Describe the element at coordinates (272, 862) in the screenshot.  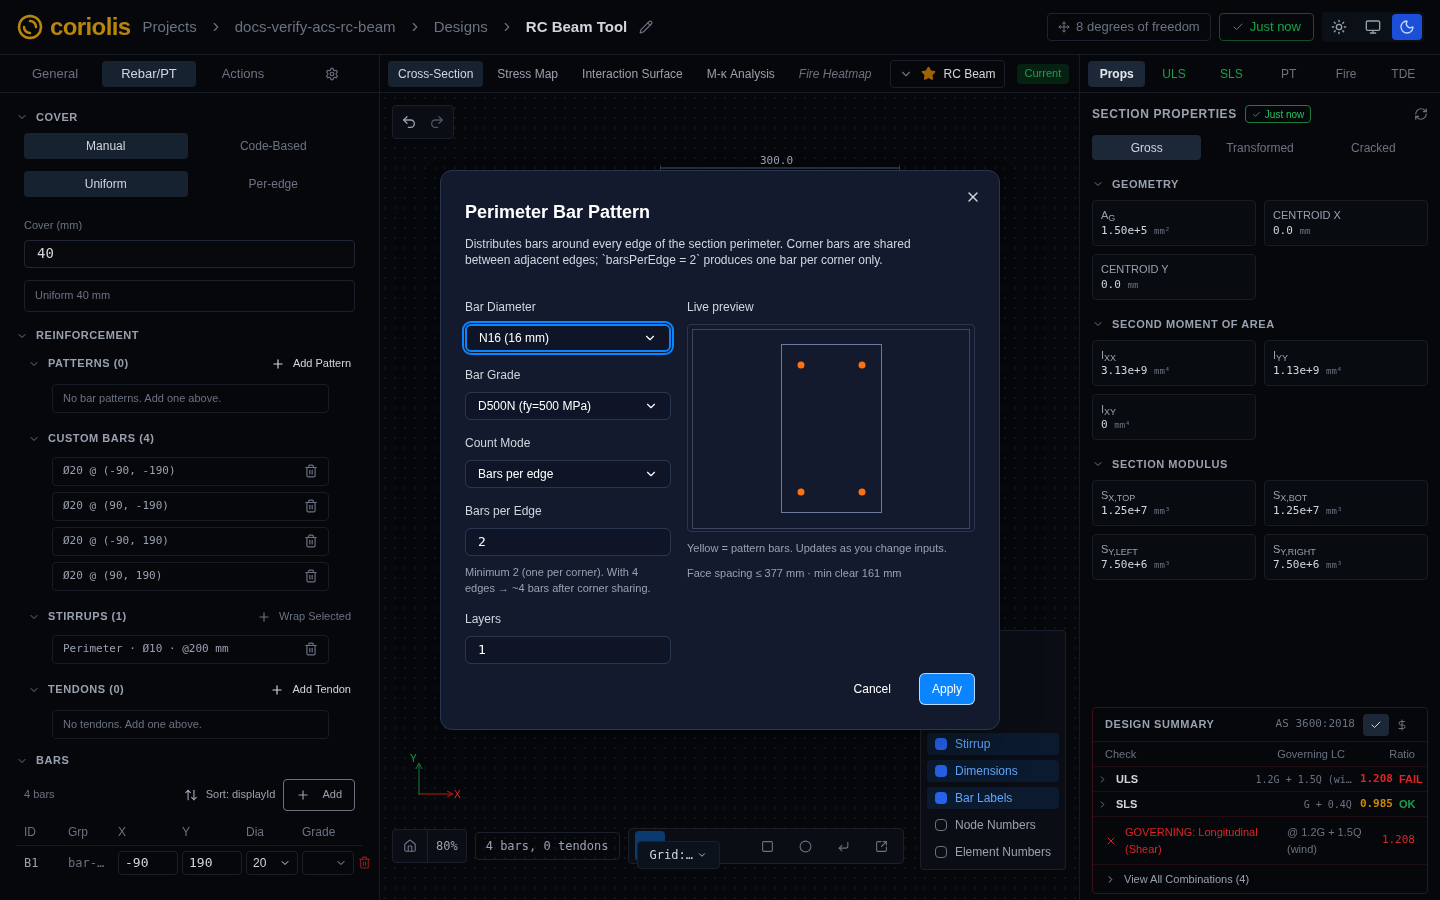
I see `dia-select: 20` at that location.